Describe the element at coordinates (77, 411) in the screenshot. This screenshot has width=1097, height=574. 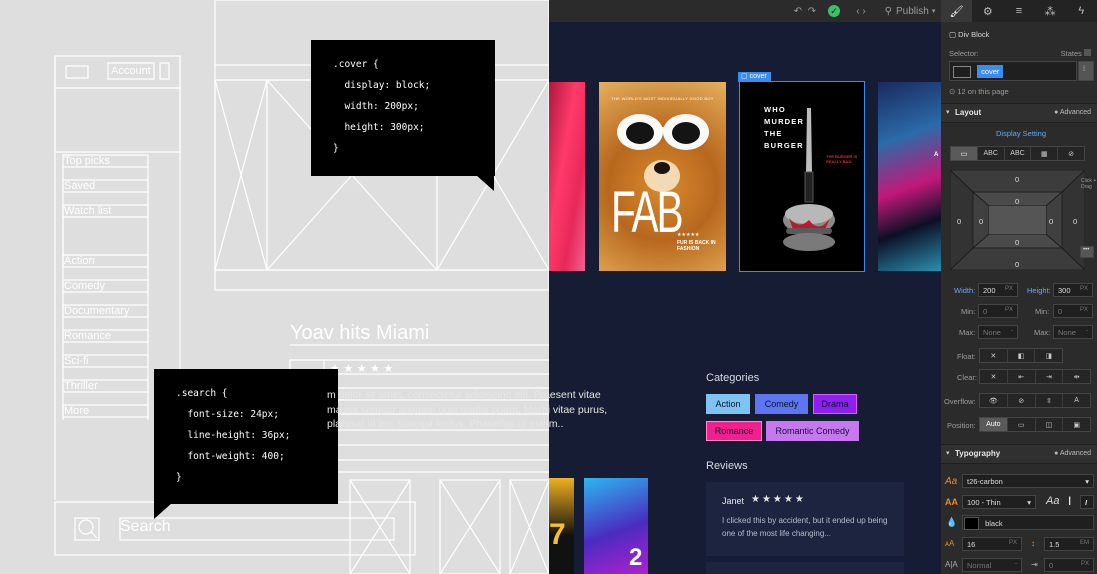
I see `wireframe-genre-item: More` at that location.